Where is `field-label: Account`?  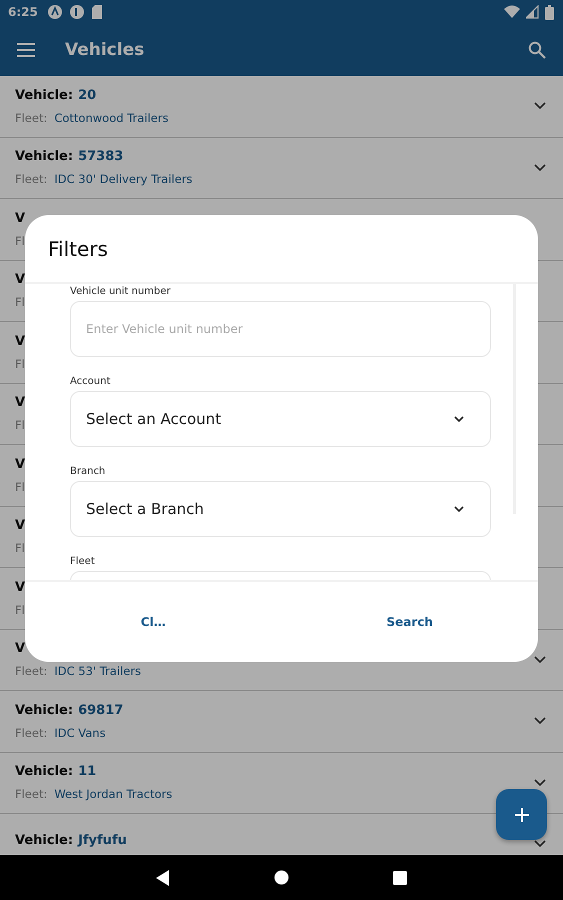 field-label: Account is located at coordinates (91, 381).